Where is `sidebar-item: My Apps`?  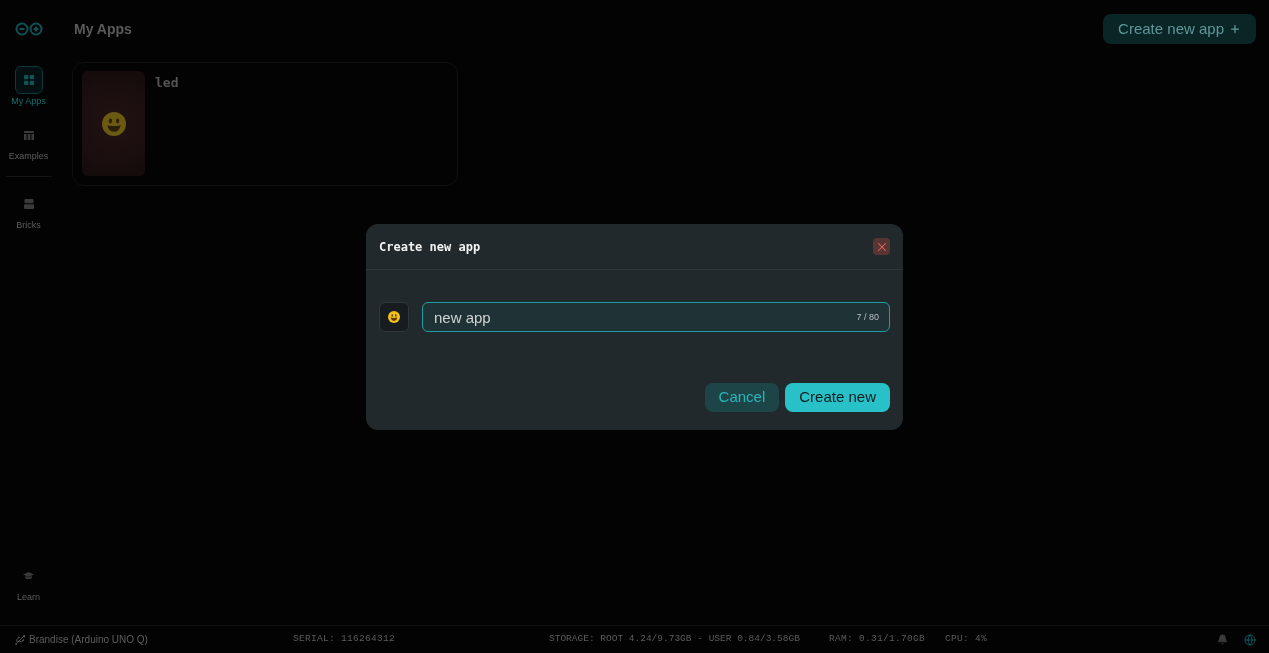 sidebar-item: My Apps is located at coordinates (28, 86).